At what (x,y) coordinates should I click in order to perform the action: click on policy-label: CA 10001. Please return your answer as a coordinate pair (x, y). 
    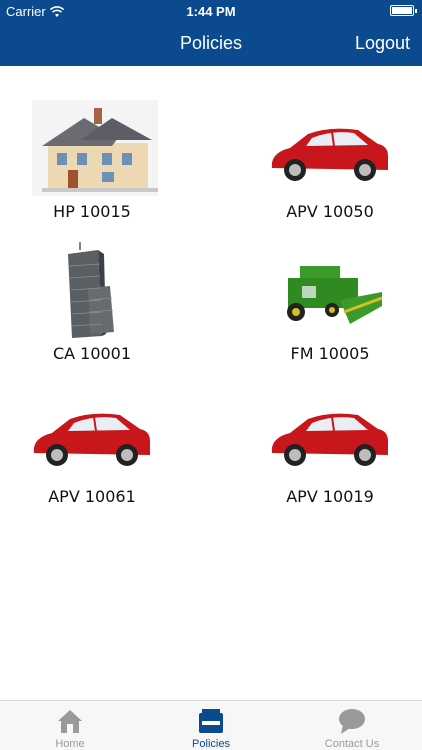
    Looking at the image, I should click on (92, 353).